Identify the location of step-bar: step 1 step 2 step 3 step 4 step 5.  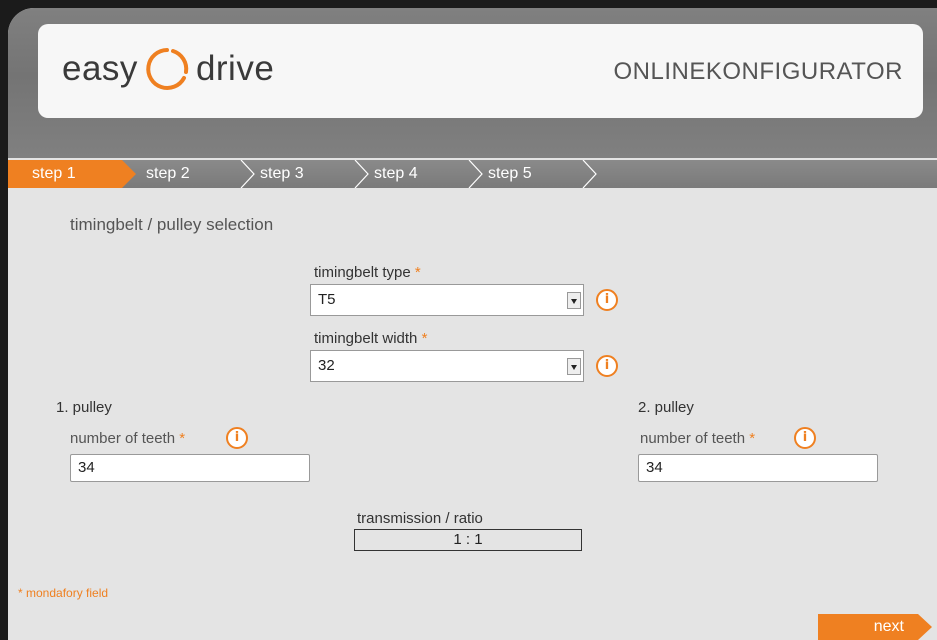
(472, 174).